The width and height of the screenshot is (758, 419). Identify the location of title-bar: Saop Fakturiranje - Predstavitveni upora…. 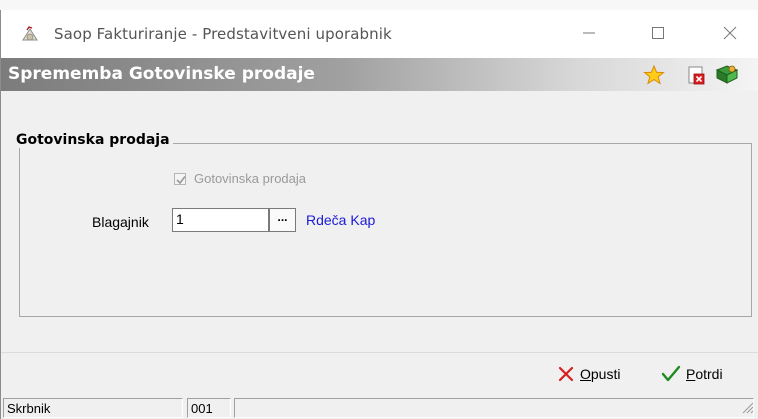
(379, 34).